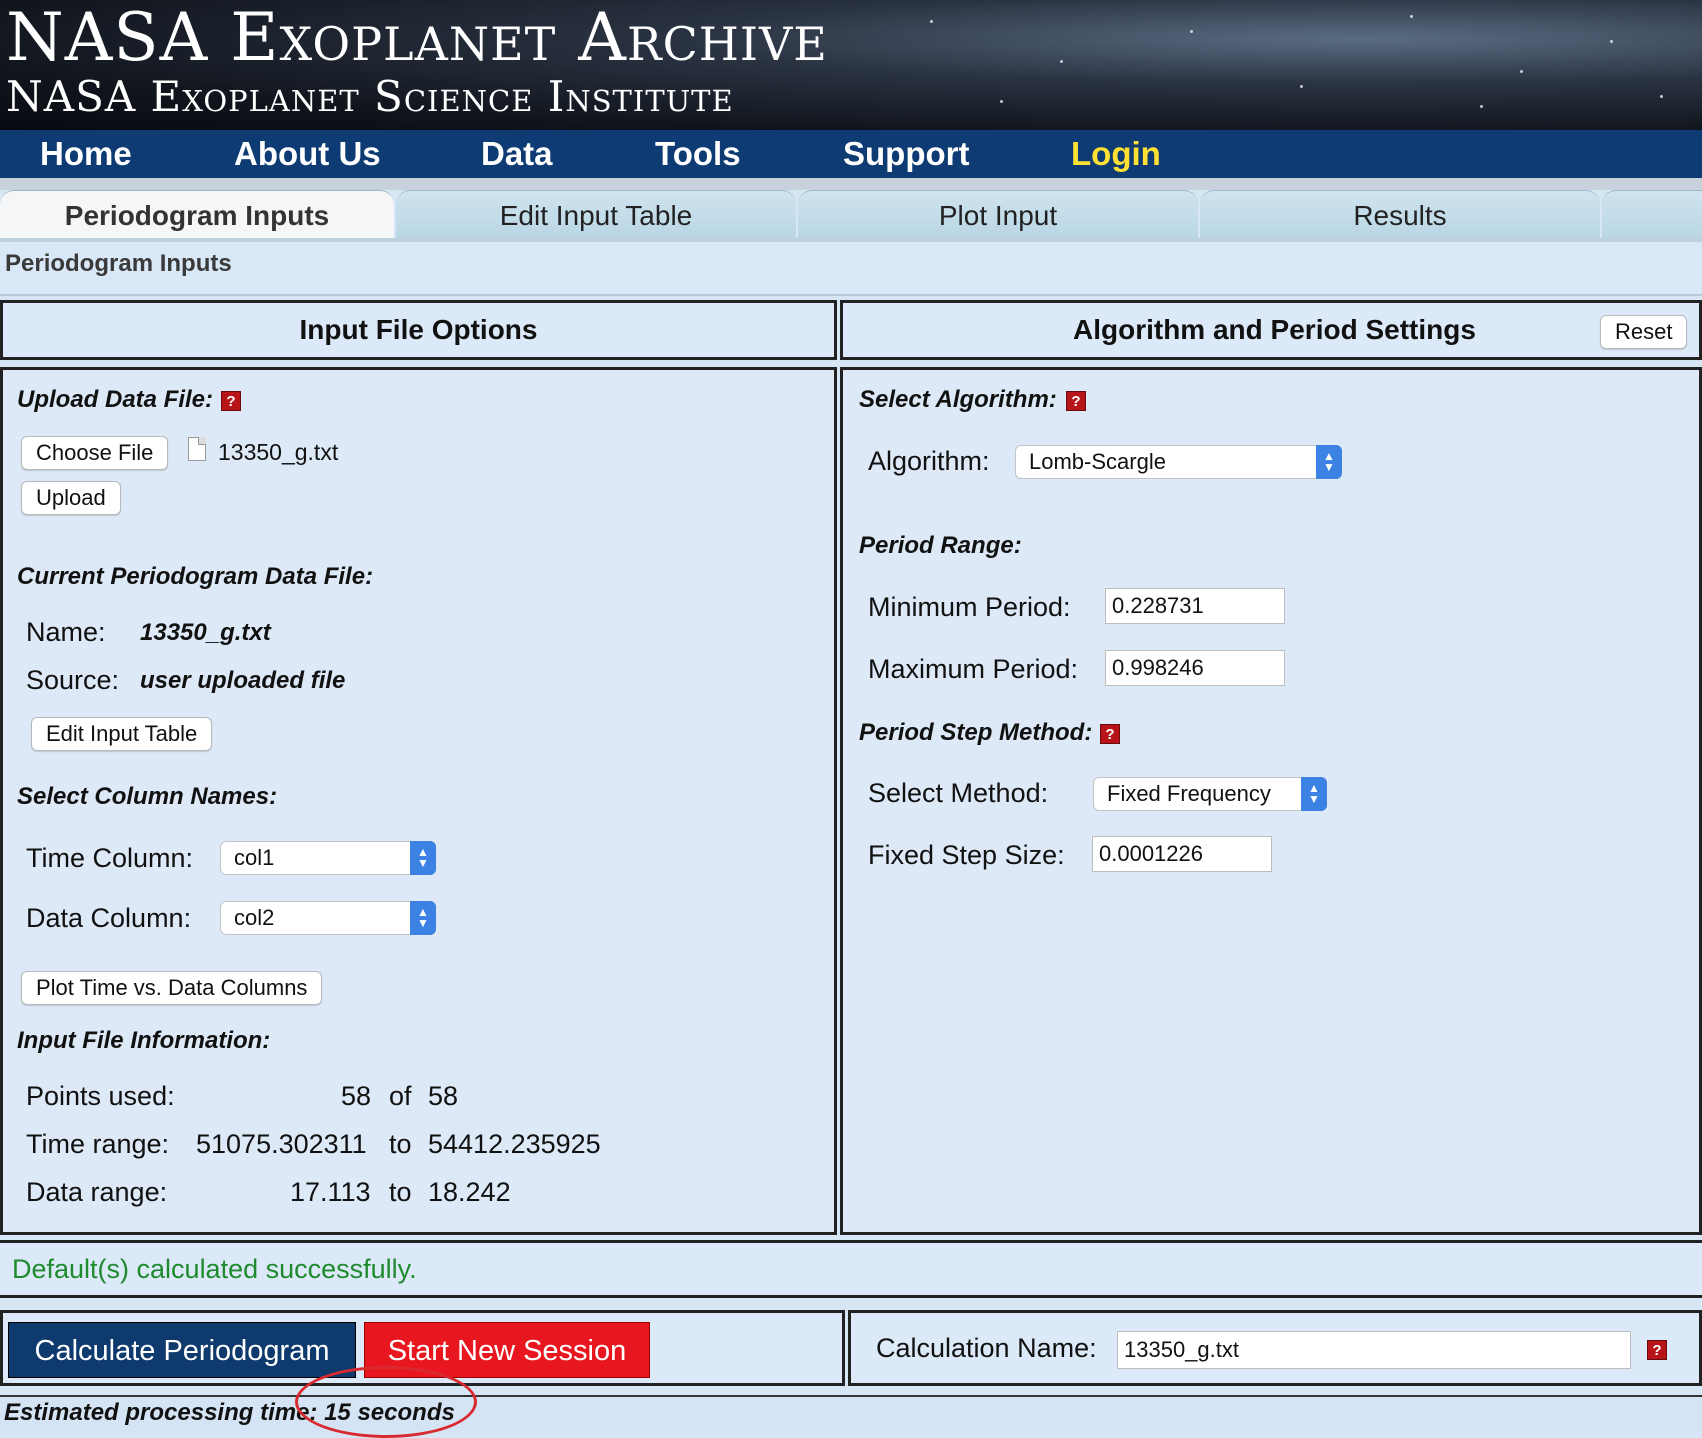  What do you see at coordinates (147, 796) in the screenshot?
I see `select-column-names-label: Select Column Names:` at bounding box center [147, 796].